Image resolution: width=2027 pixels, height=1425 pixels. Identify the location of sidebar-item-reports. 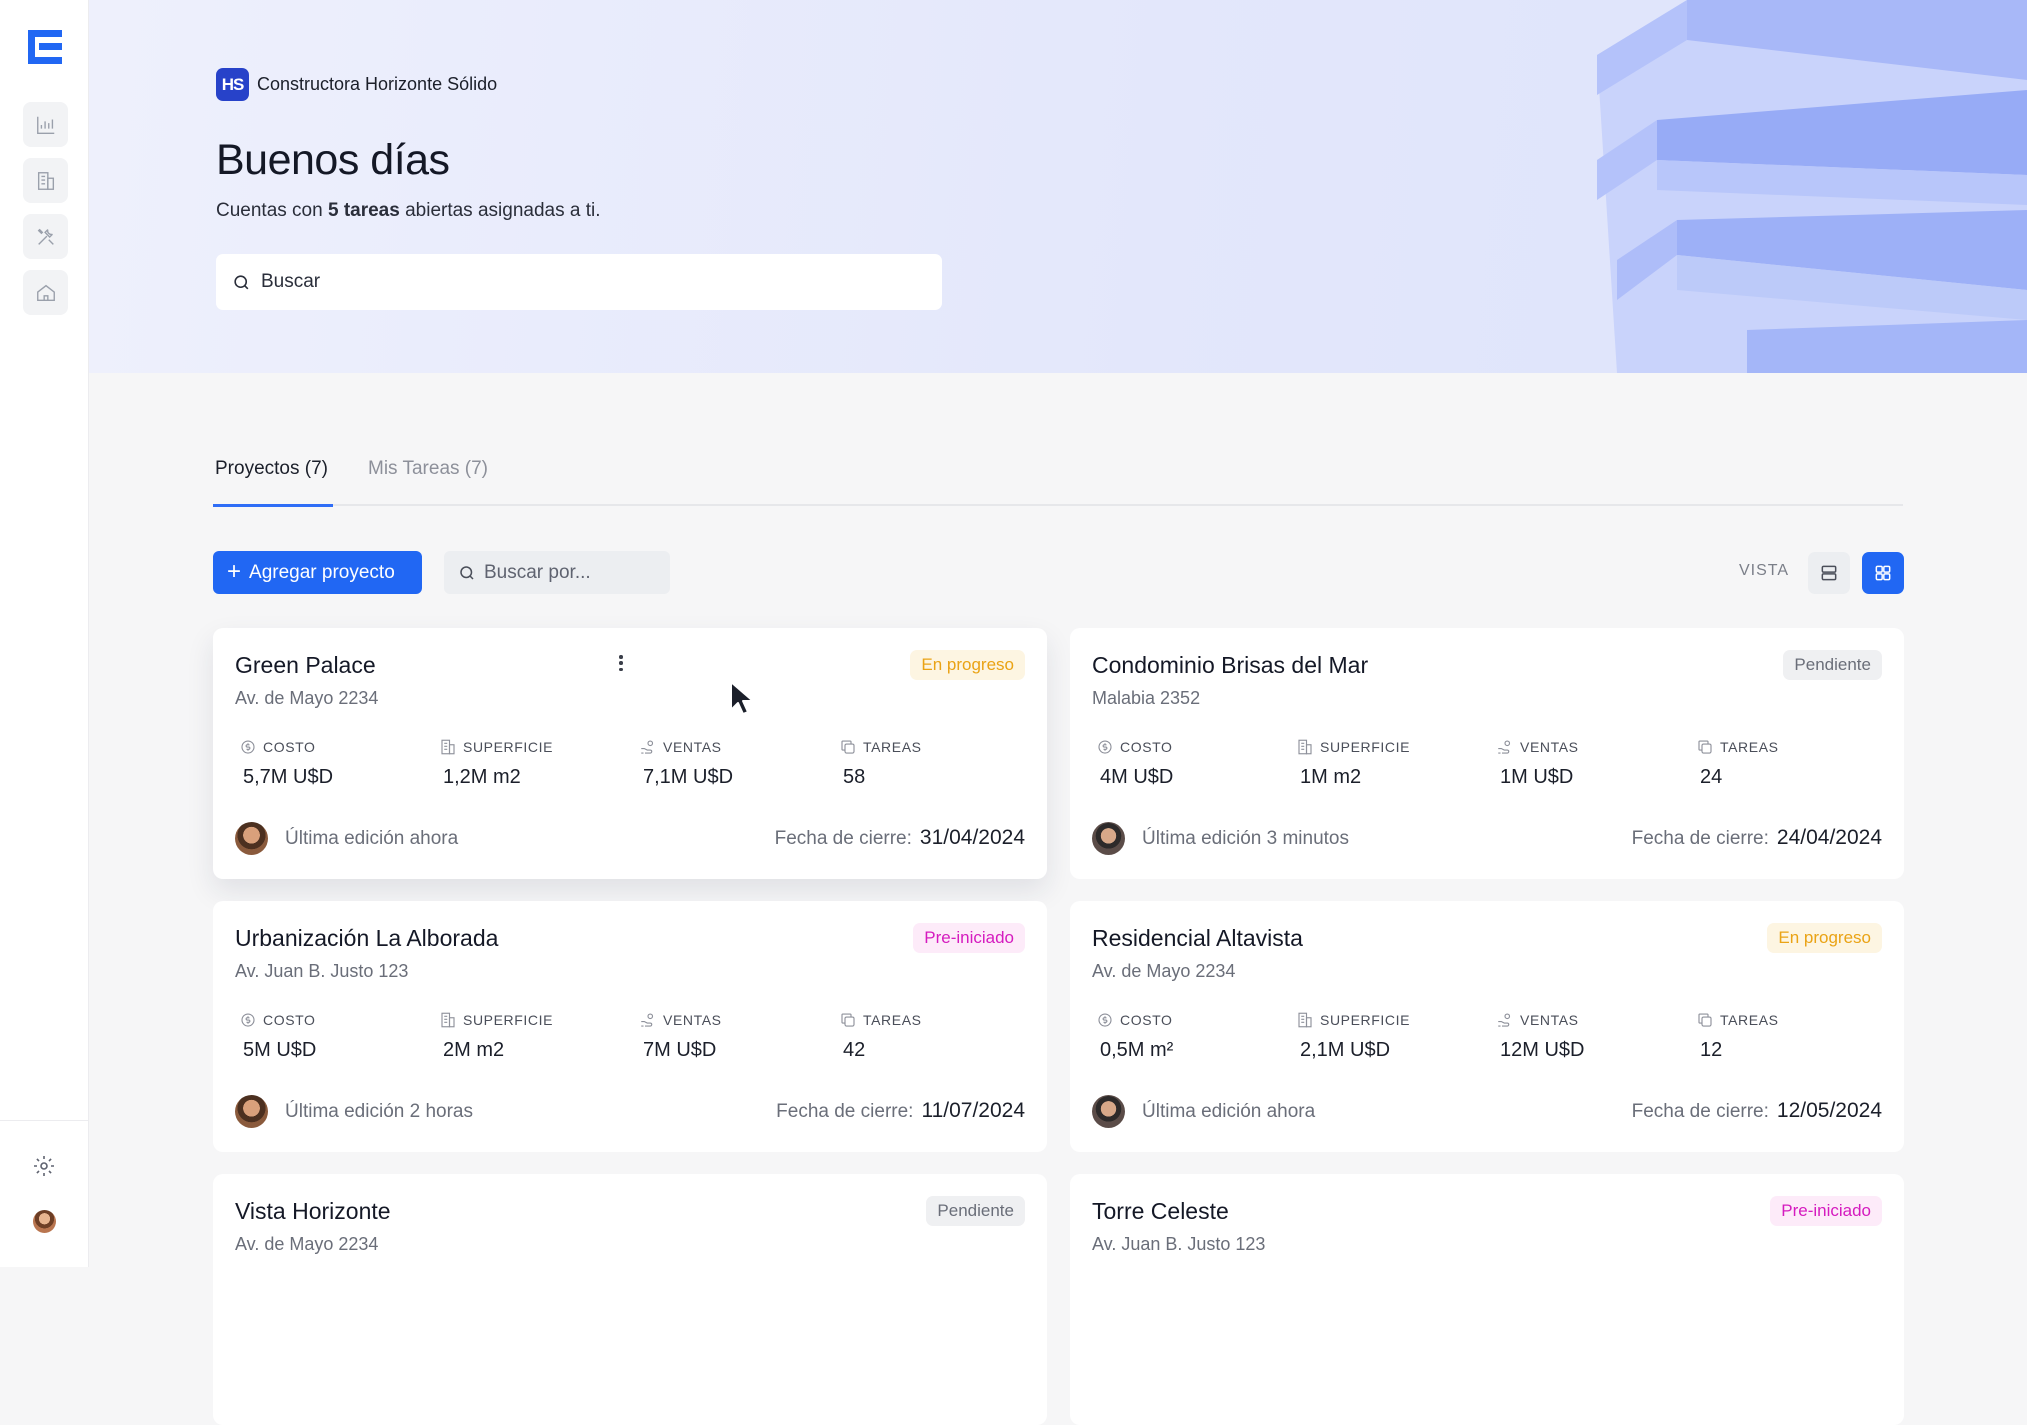
(45, 124).